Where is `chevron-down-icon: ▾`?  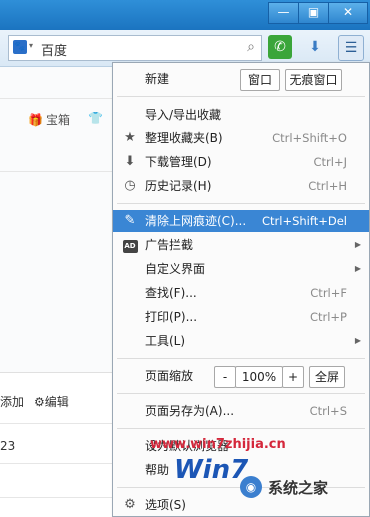
chevron-down-icon: ▾ is located at coordinates (31, 45).